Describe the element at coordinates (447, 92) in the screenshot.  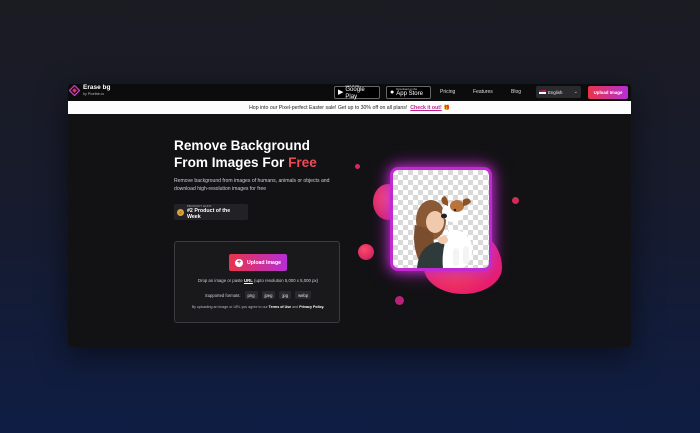
I see `nav-link-pricing: Pricing` at that location.